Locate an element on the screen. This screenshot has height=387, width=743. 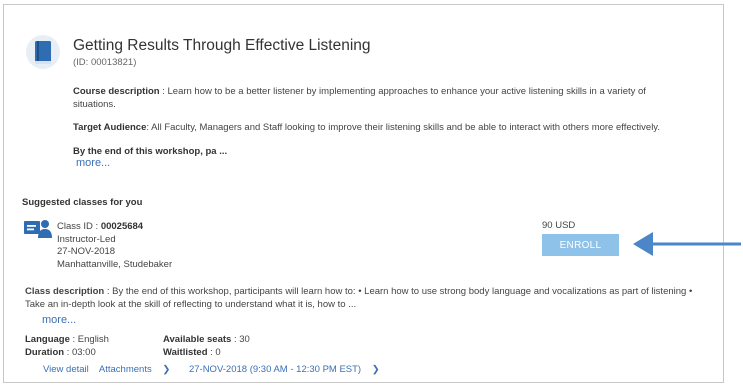
class-location: Manhattanville, Studebaker is located at coordinates (115, 264).